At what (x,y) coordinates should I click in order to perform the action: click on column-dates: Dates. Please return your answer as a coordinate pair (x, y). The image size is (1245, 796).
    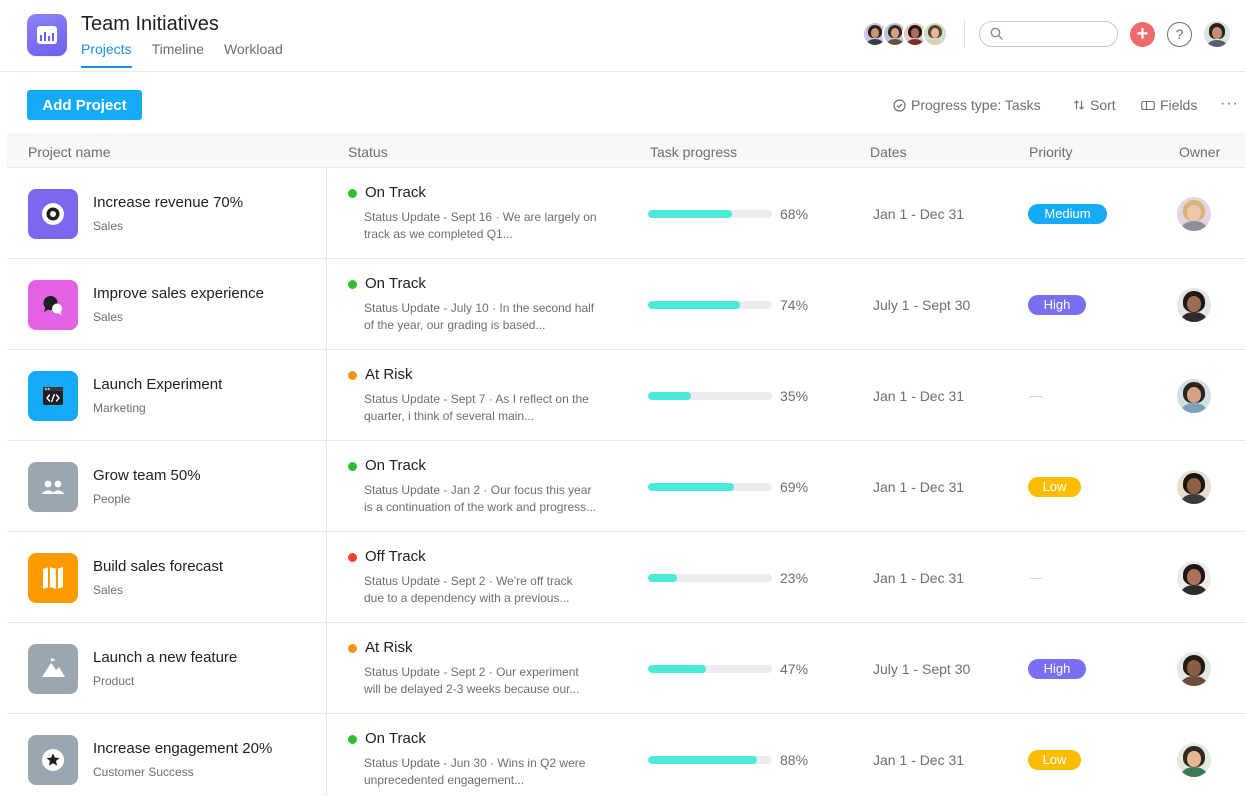
    Looking at the image, I should click on (888, 152).